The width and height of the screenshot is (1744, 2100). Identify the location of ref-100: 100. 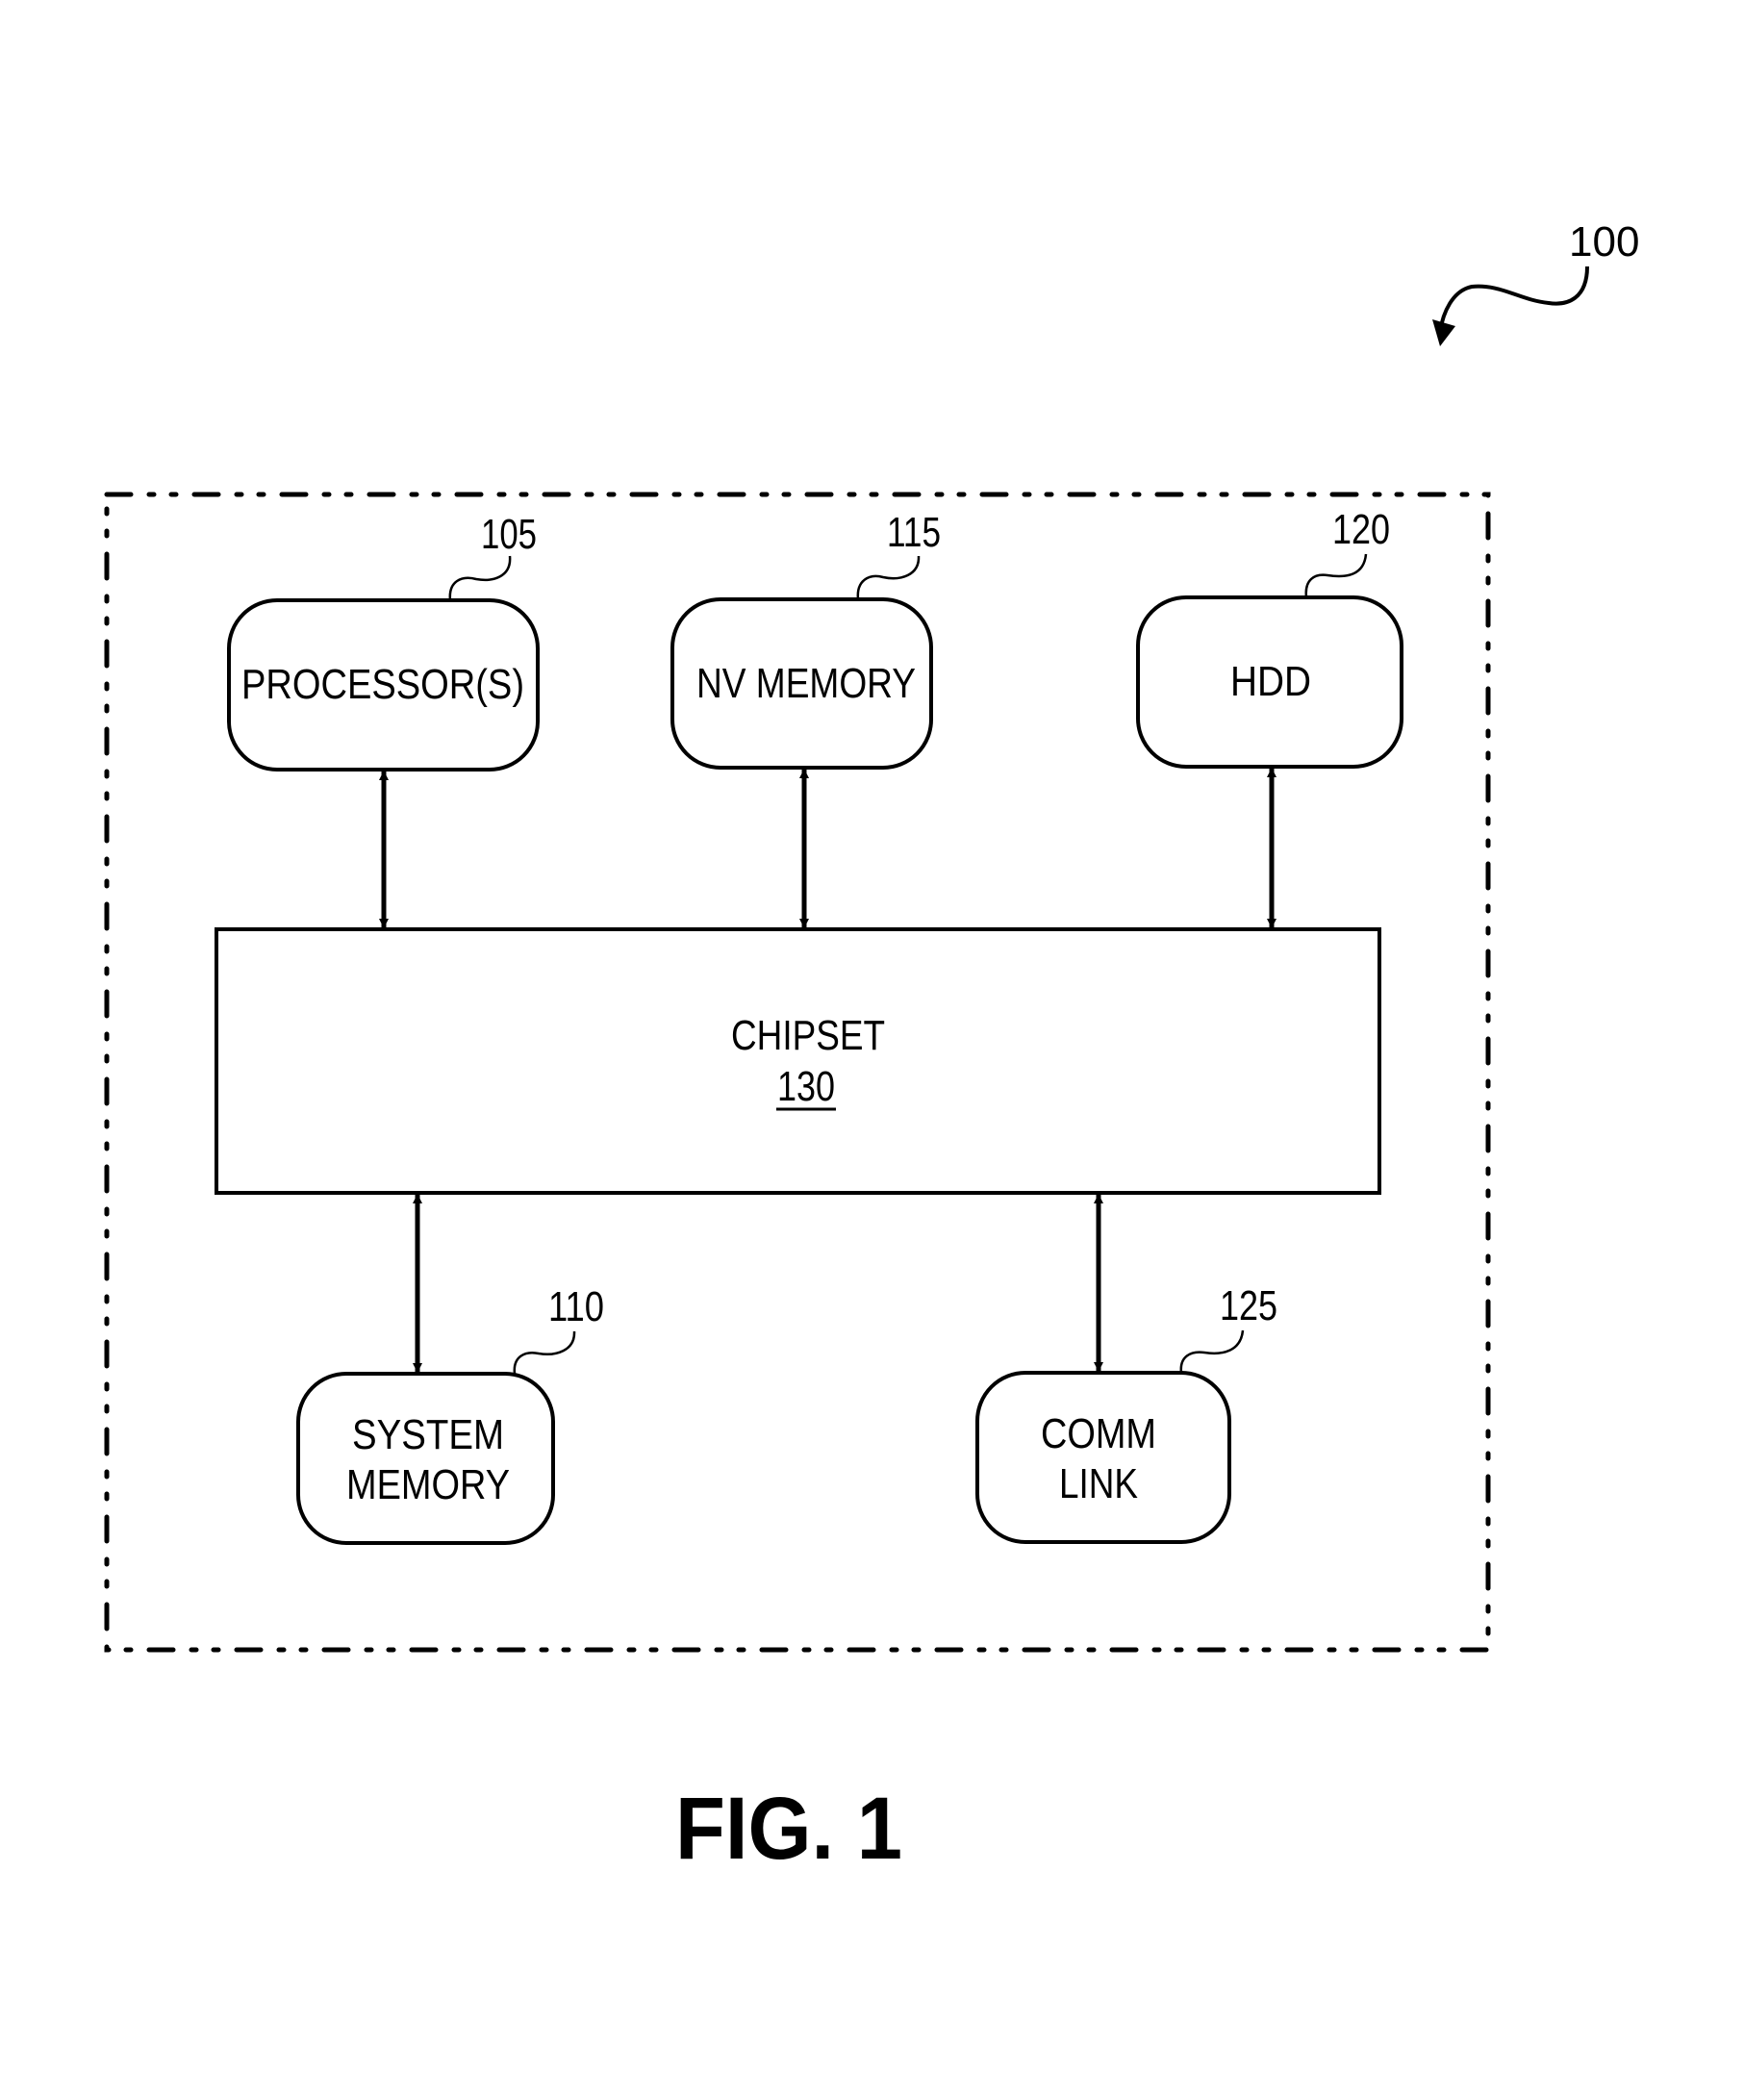
(1604, 242).